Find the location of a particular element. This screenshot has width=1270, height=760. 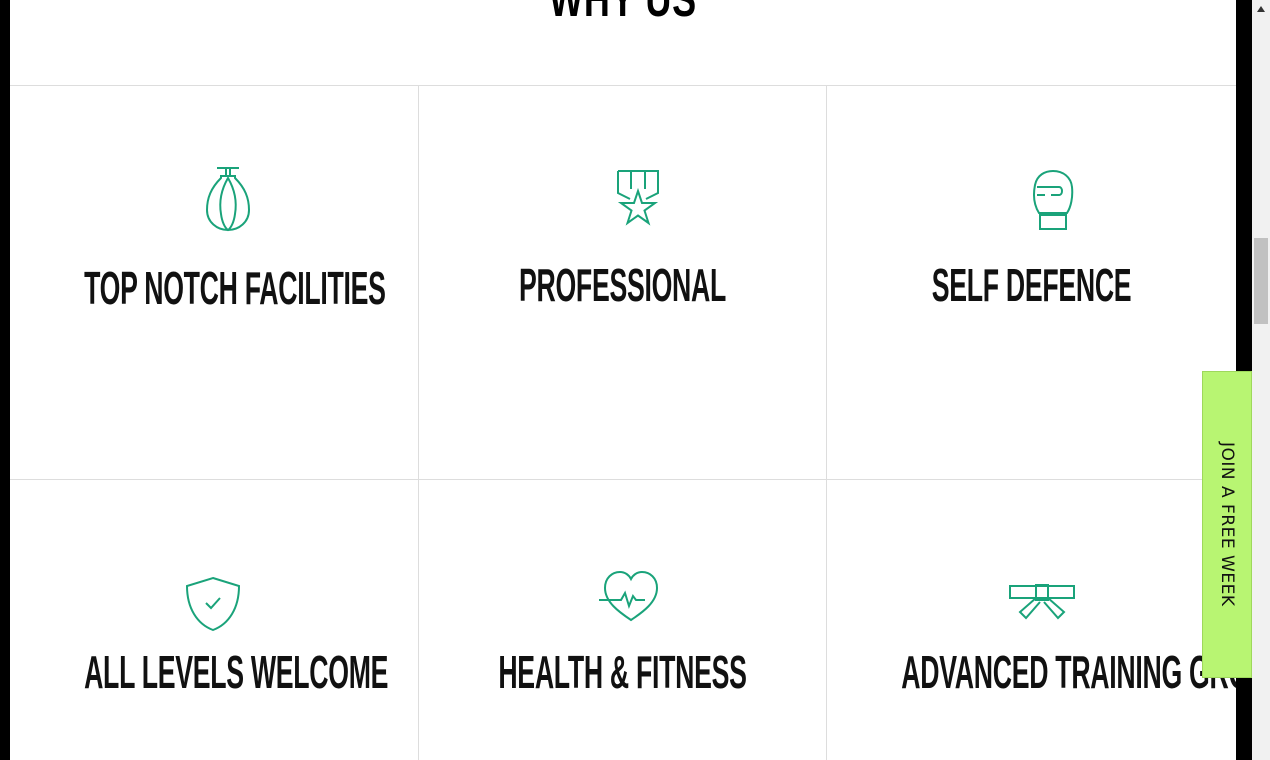

heart-pulse-icon is located at coordinates (630, 598).